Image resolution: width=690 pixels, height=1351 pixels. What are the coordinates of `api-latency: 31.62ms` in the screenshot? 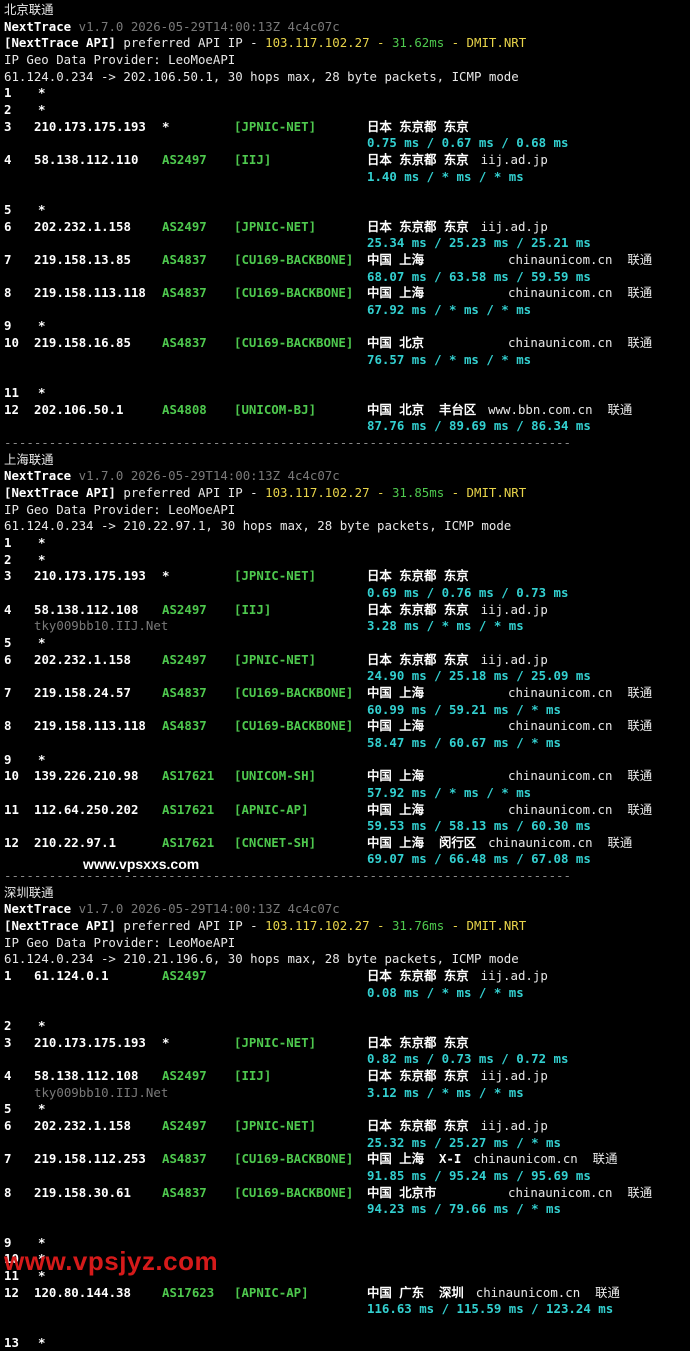 It's located at (418, 42).